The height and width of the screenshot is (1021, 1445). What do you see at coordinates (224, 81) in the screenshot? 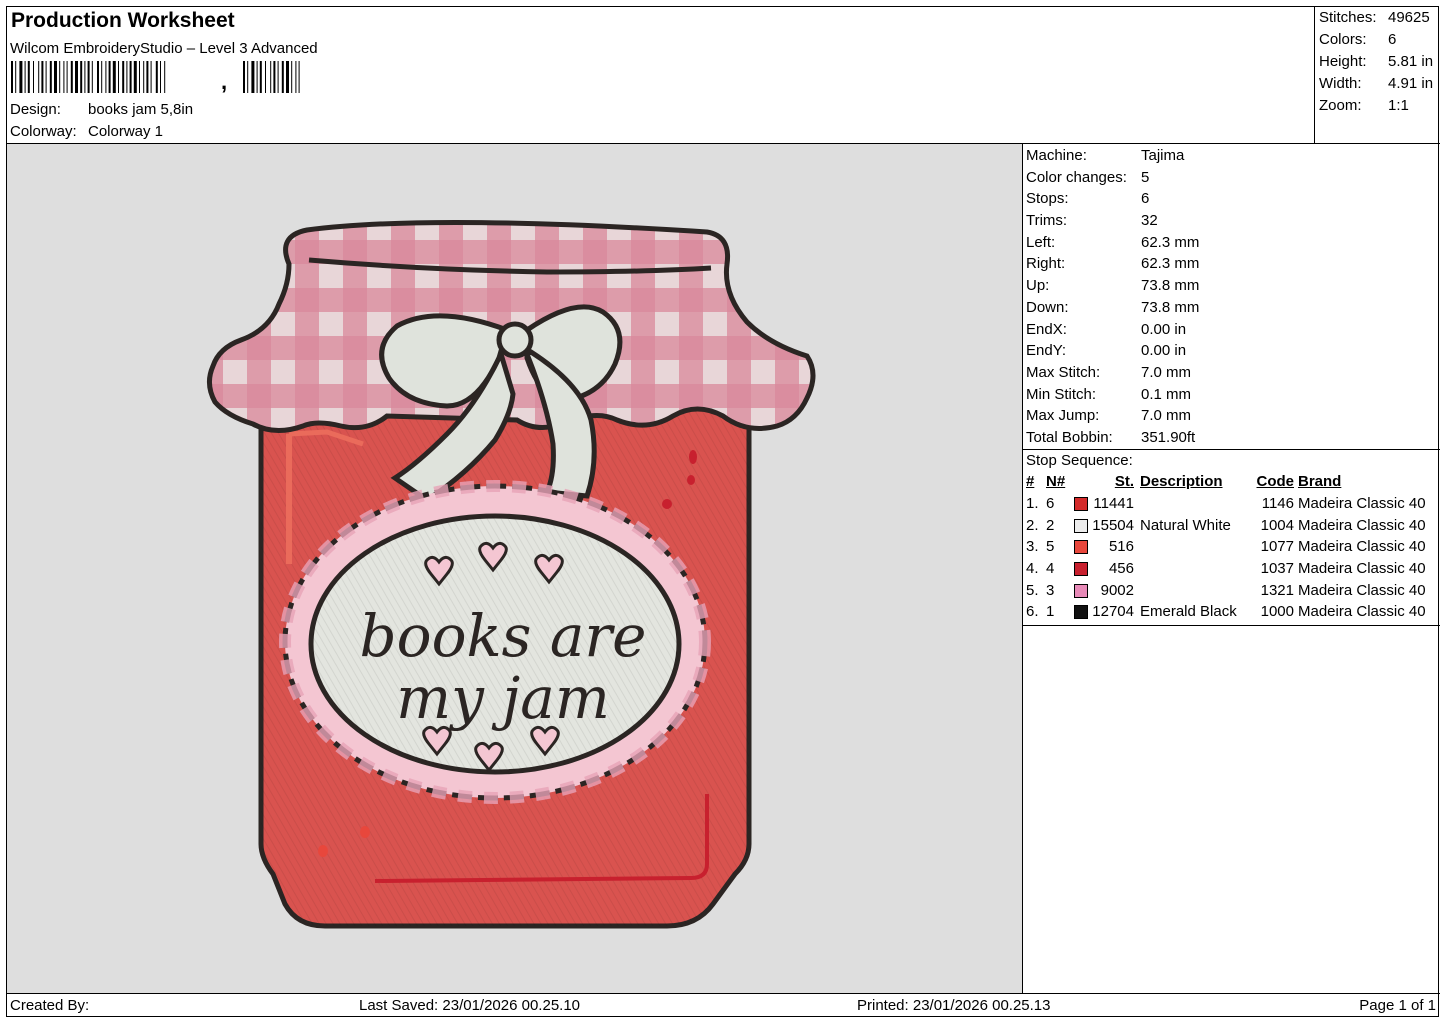
I see `barcode-suffix: ,` at bounding box center [224, 81].